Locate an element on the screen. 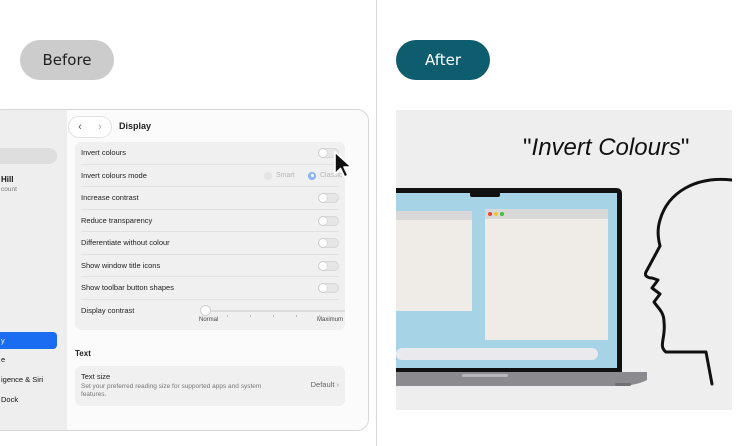  radio-smart: Smart is located at coordinates (279, 175).